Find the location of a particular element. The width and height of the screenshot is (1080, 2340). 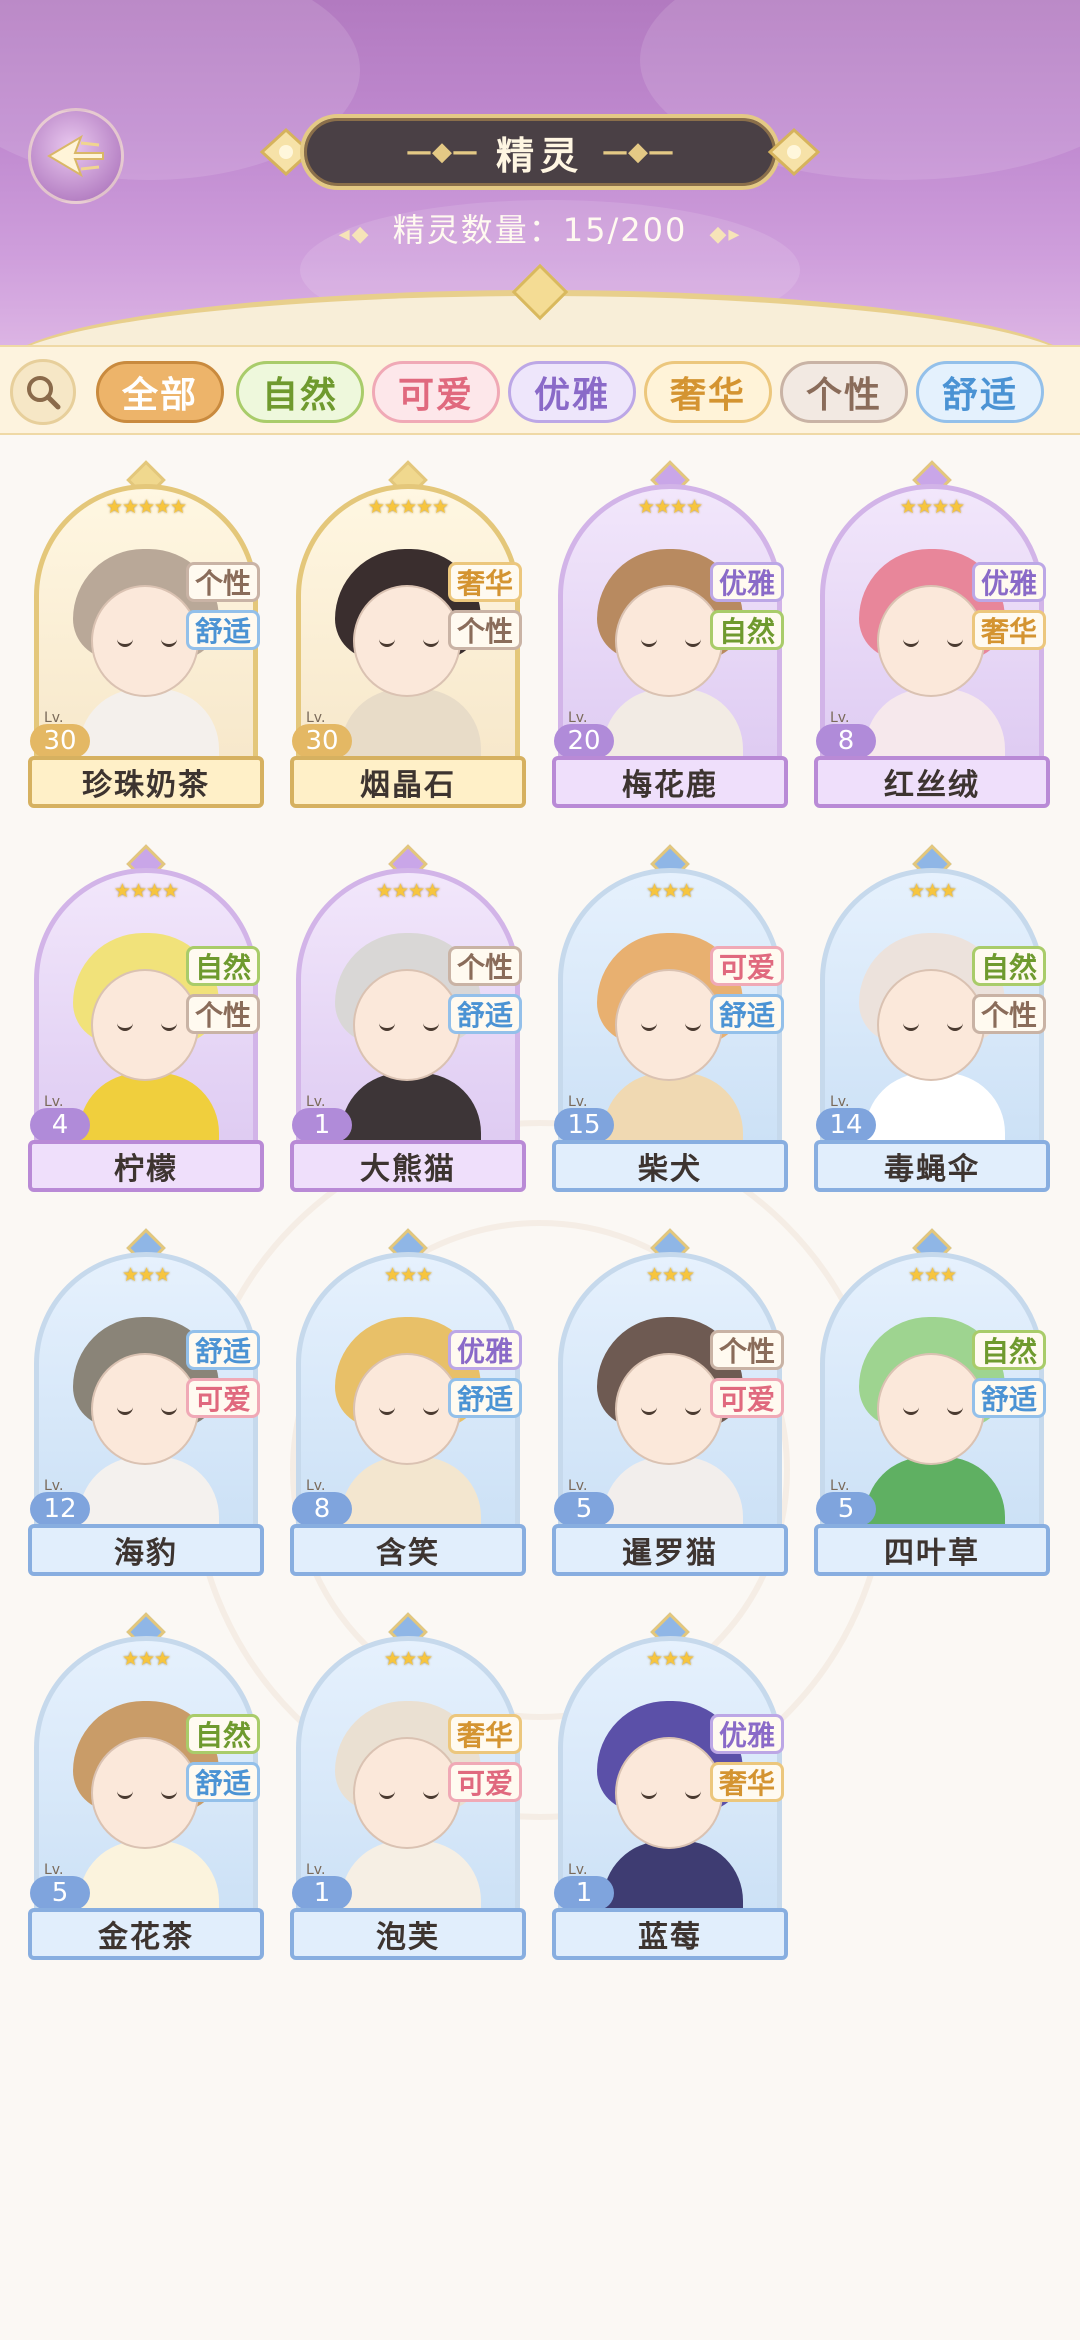

filter-chip-5: 个性 is located at coordinates (844, 392).